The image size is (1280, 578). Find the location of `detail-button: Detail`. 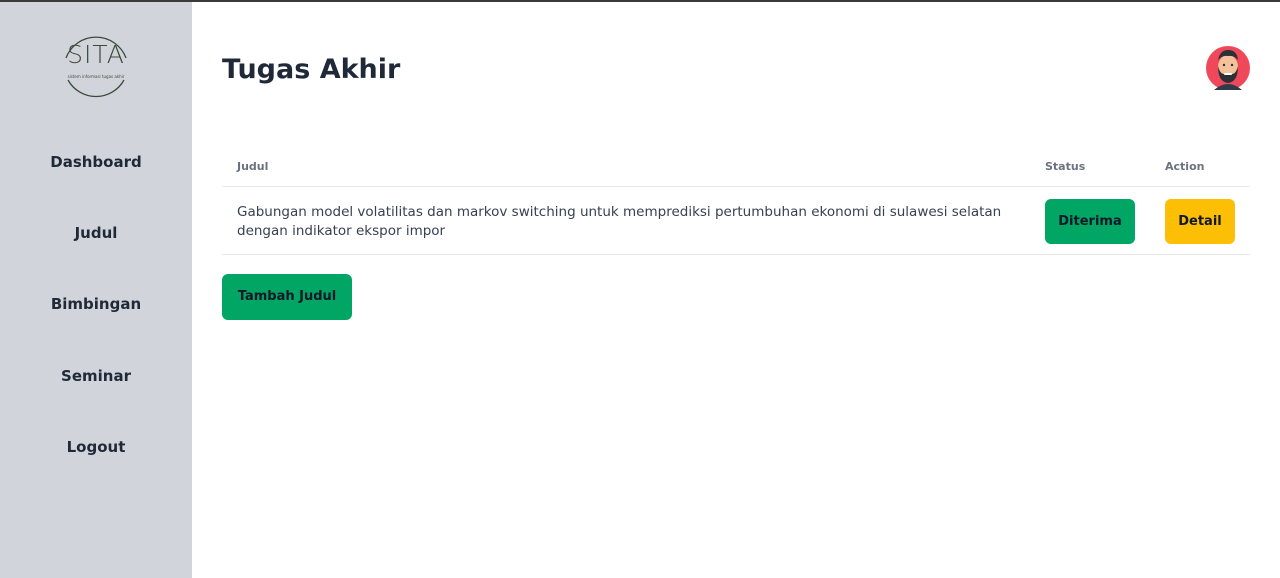

detail-button: Detail is located at coordinates (1200, 221).